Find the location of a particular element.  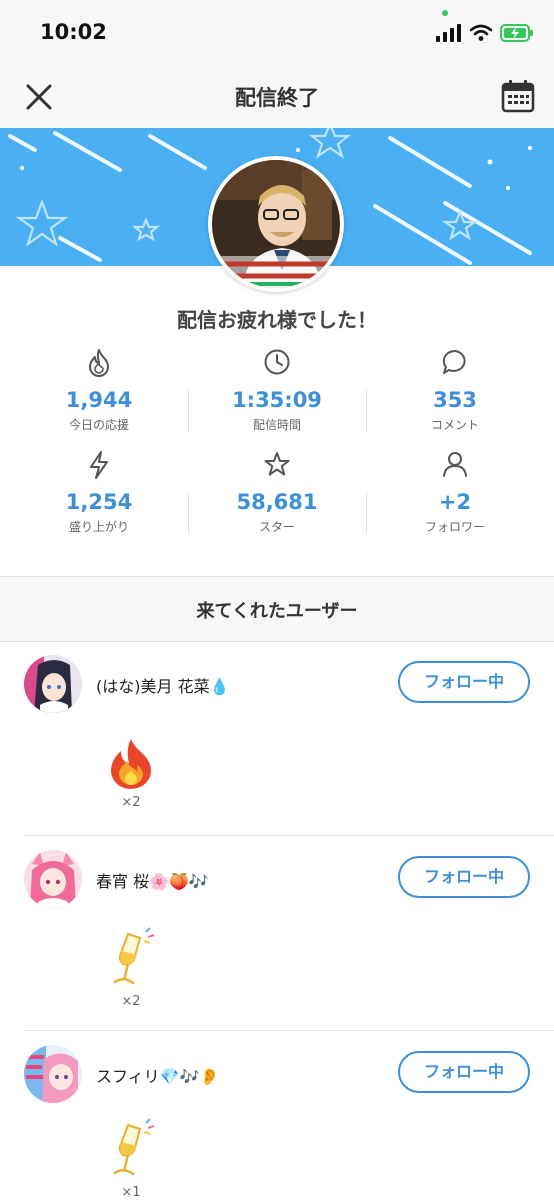

calendar-button is located at coordinates (518, 96).